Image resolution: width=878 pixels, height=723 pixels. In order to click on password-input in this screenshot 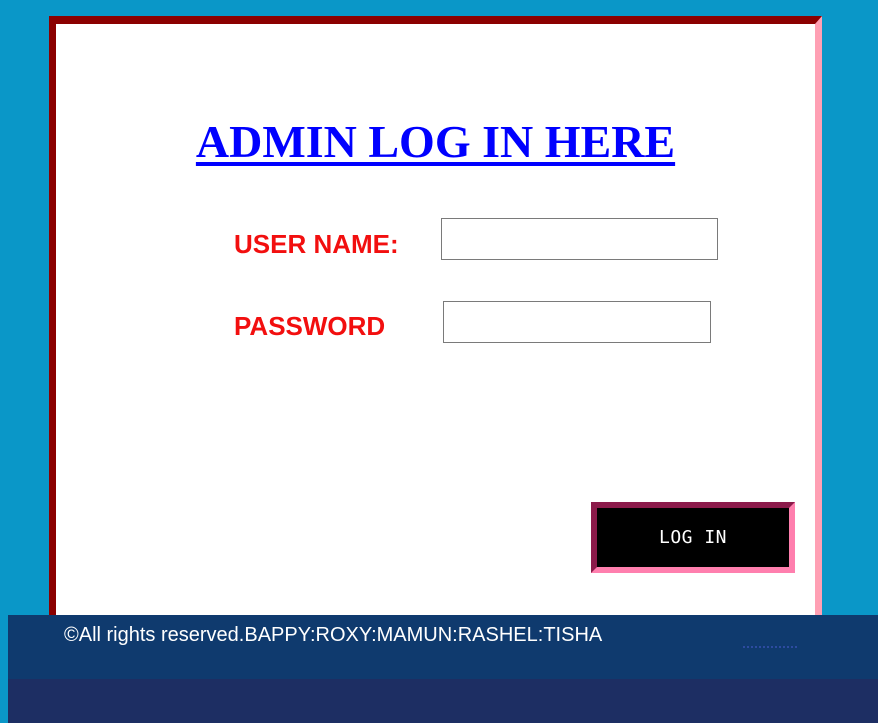, I will do `click(577, 322)`.